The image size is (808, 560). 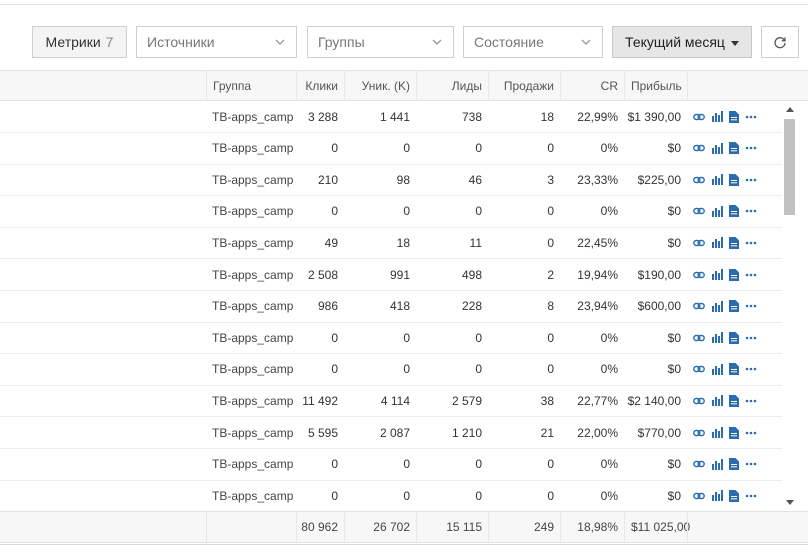 I want to click on cell-cr: 23,33%, so click(x=597, y=179).